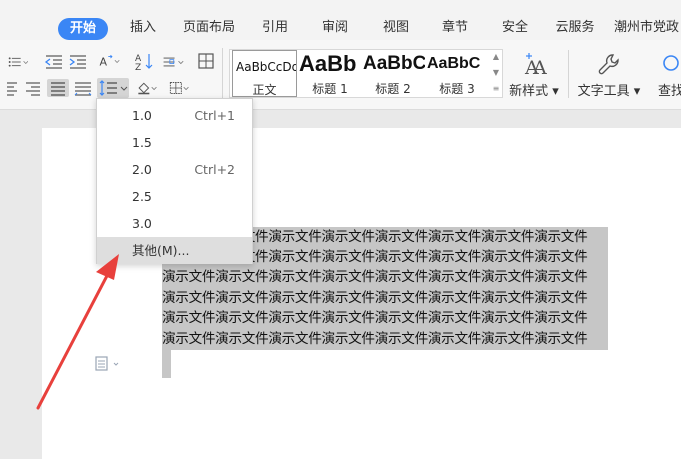 The width and height of the screenshot is (681, 459). What do you see at coordinates (496, 73) in the screenshot?
I see `gallery-down-icon: ▼` at bounding box center [496, 73].